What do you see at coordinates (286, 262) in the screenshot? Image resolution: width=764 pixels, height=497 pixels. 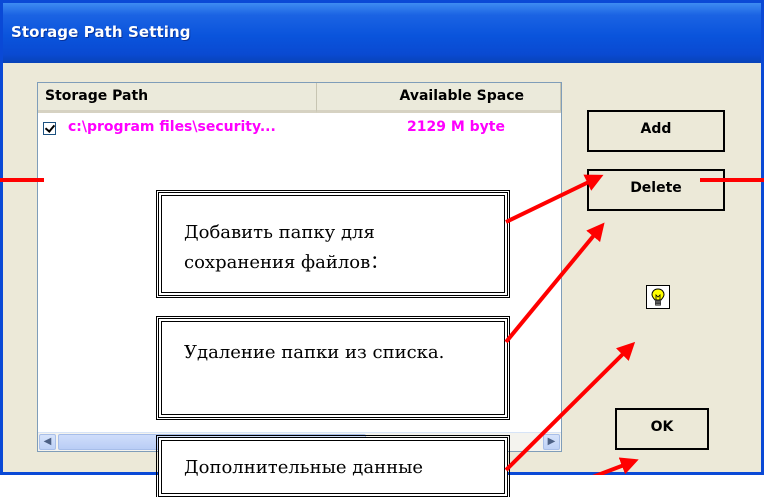 I see `callout-add-folder-line2: сохранения файлов：` at bounding box center [286, 262].